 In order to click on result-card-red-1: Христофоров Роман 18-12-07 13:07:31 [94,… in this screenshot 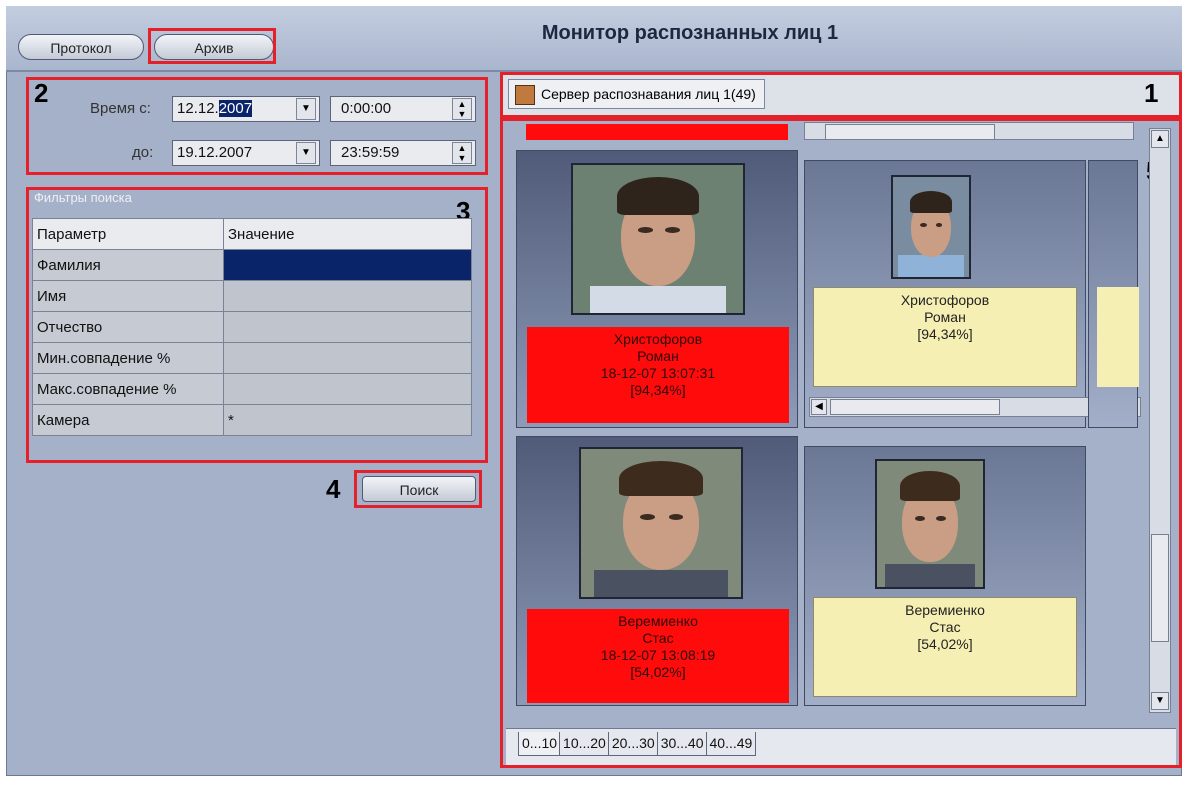, I will do `click(657, 289)`.